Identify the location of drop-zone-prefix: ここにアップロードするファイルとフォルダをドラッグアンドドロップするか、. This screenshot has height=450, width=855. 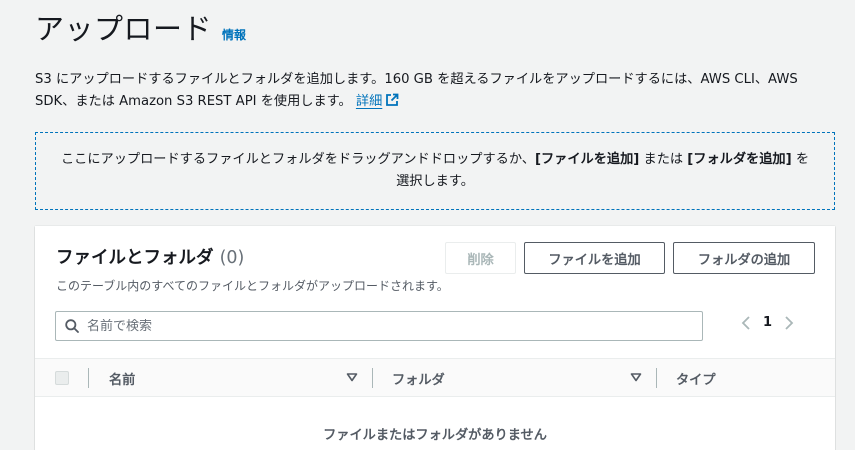
(297, 159).